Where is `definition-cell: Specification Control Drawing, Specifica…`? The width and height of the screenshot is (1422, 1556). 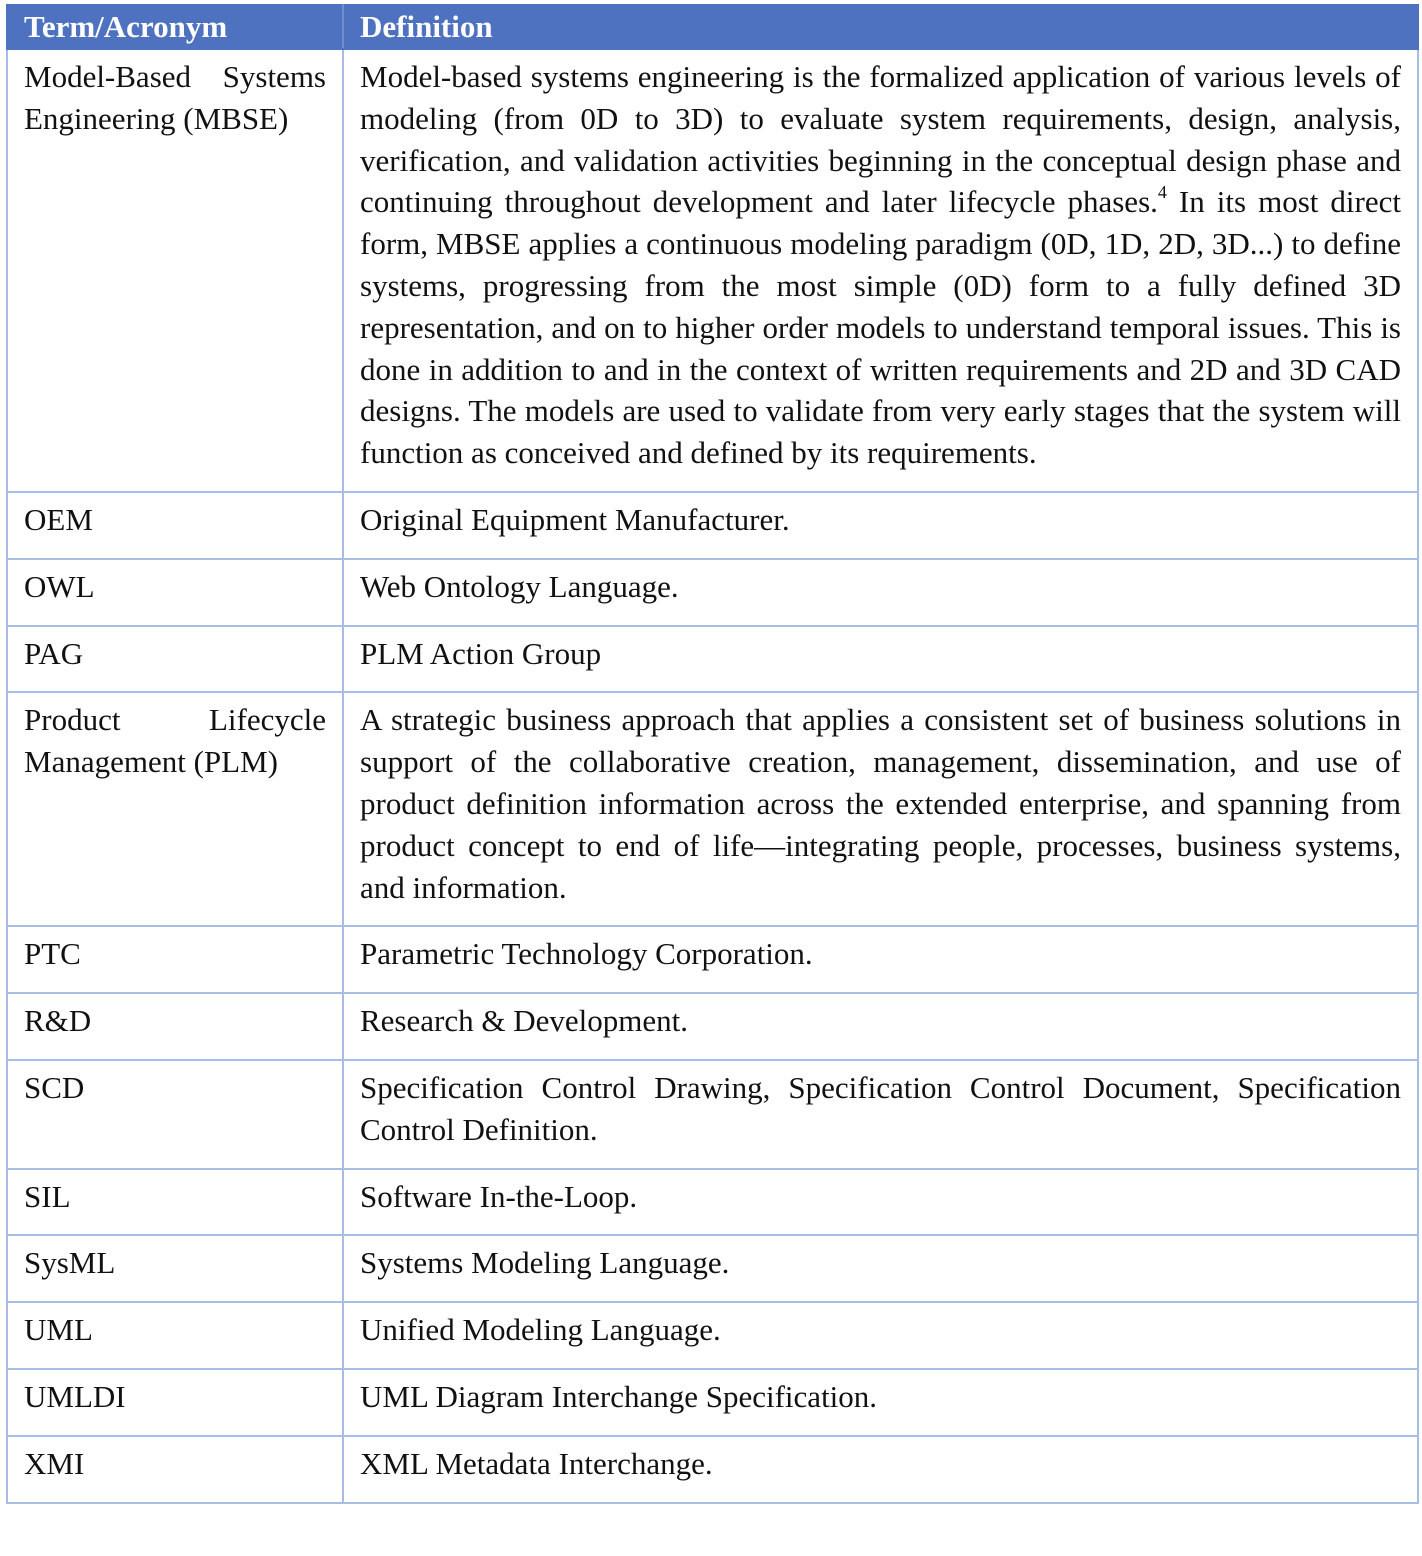 definition-cell: Specification Control Drawing, Specifica… is located at coordinates (880, 1114).